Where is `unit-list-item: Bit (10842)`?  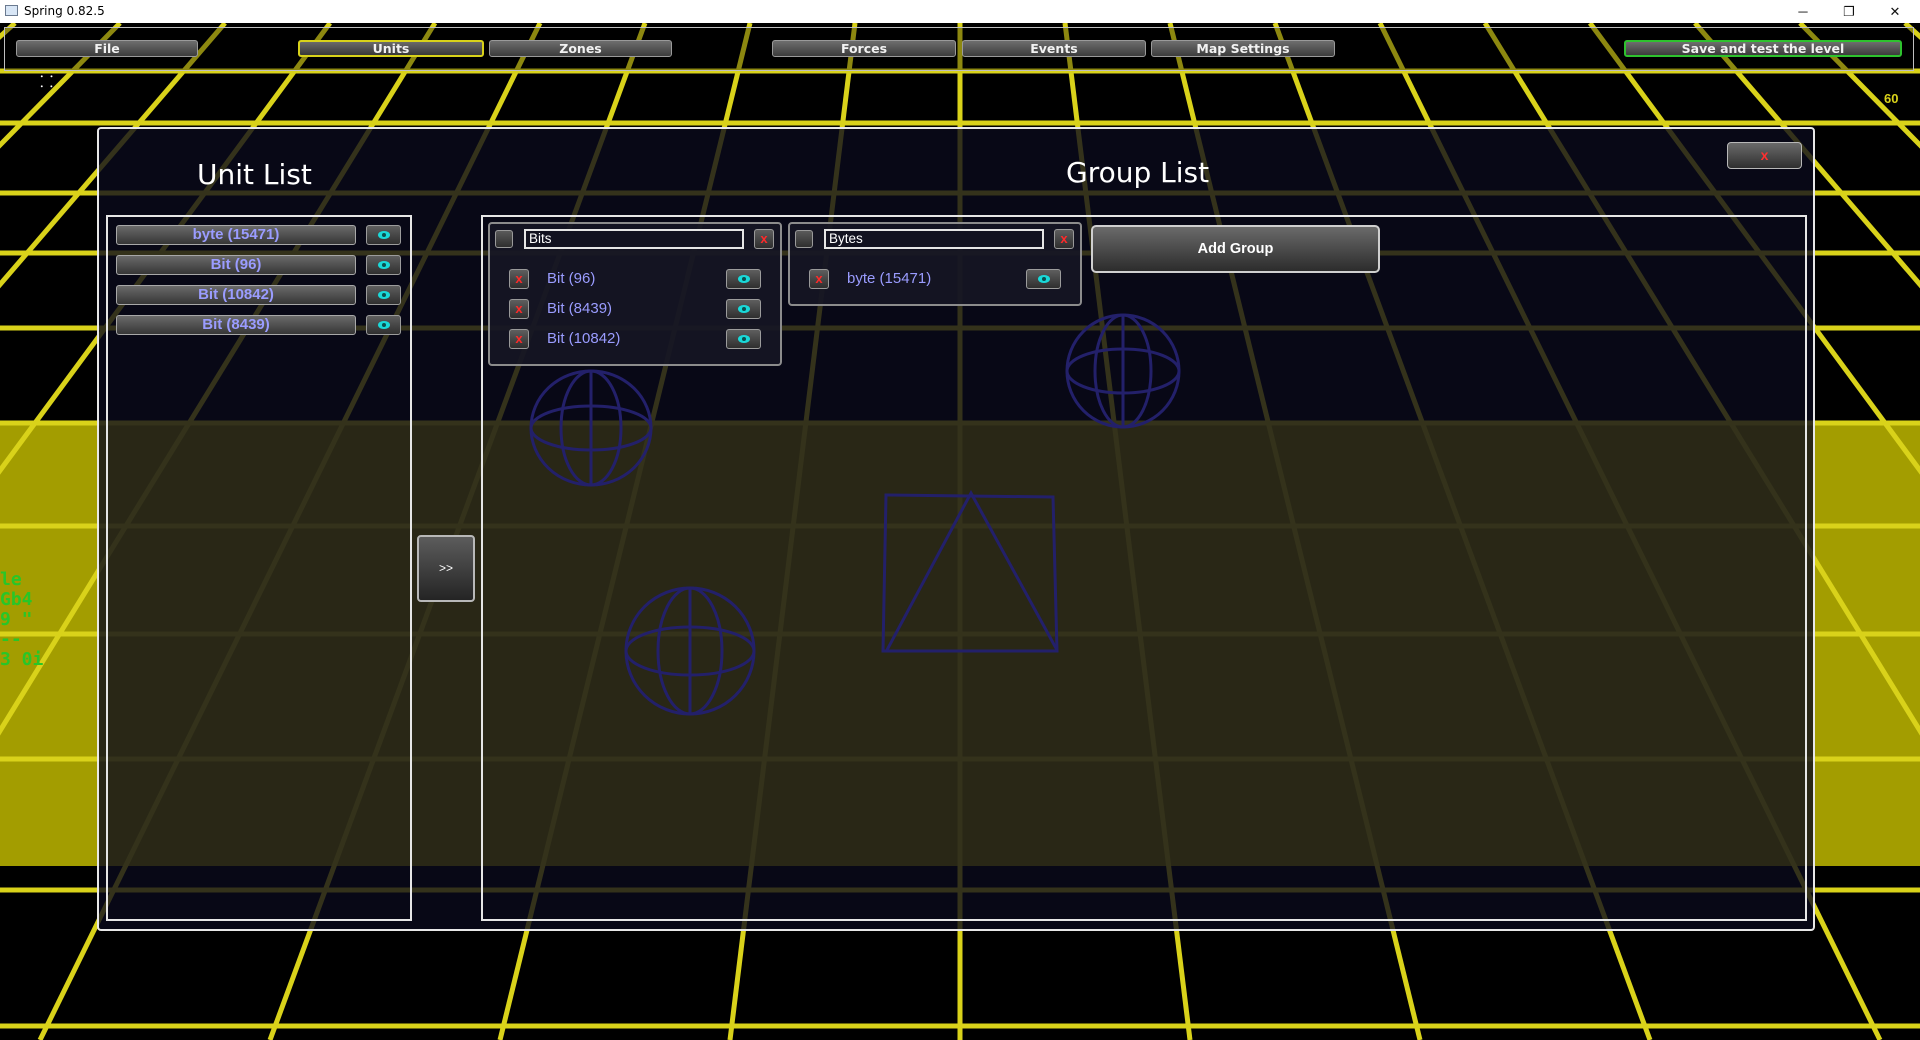
unit-list-item: Bit (10842) is located at coordinates (236, 295).